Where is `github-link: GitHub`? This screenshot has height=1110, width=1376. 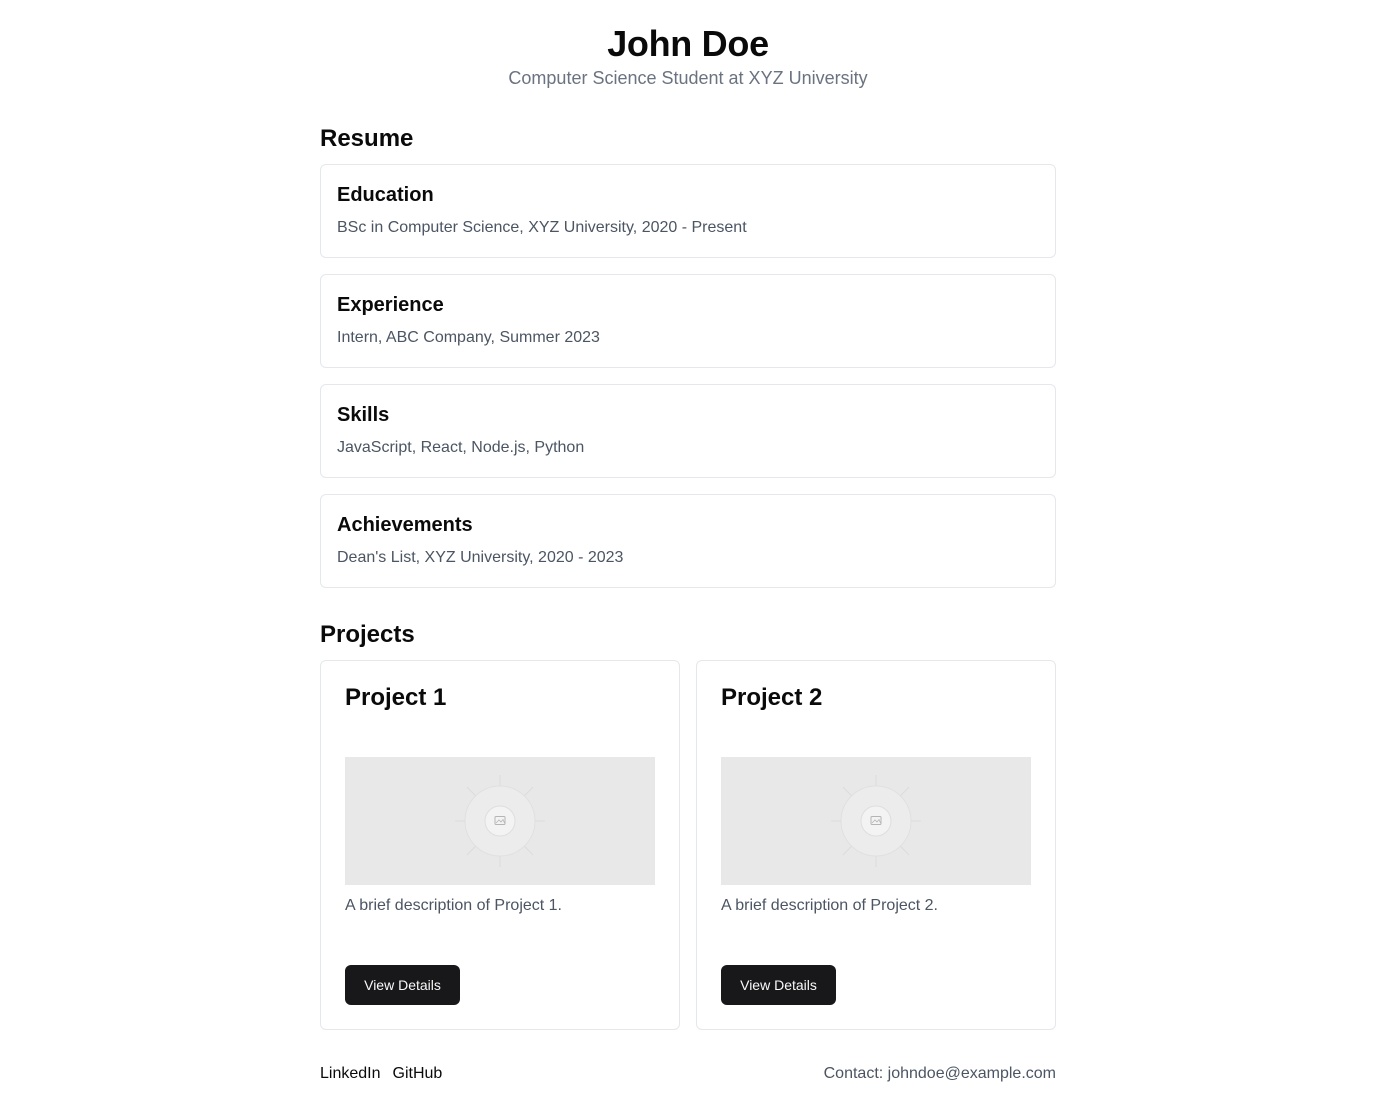 github-link: GitHub is located at coordinates (418, 1073).